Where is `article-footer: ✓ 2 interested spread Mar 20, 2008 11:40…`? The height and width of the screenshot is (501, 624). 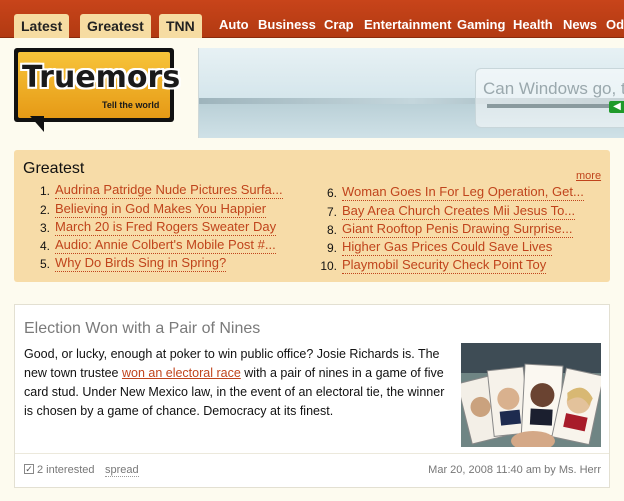
article-footer: ✓ 2 interested spread Mar 20, 2008 11:40… is located at coordinates (312, 470).